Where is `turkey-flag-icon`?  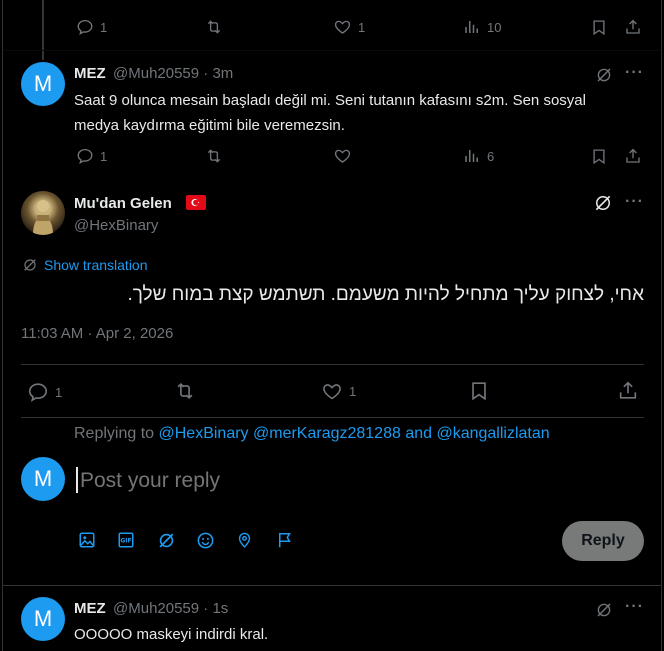
turkey-flag-icon is located at coordinates (196, 202).